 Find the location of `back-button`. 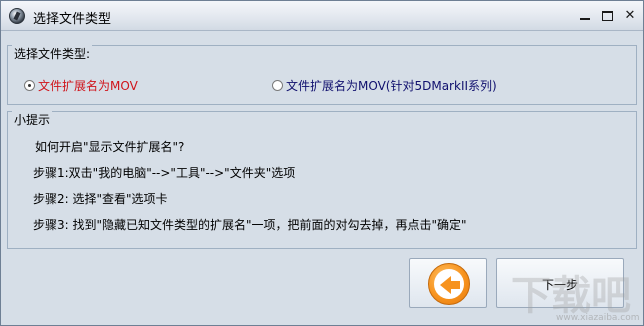

back-button is located at coordinates (448, 283).